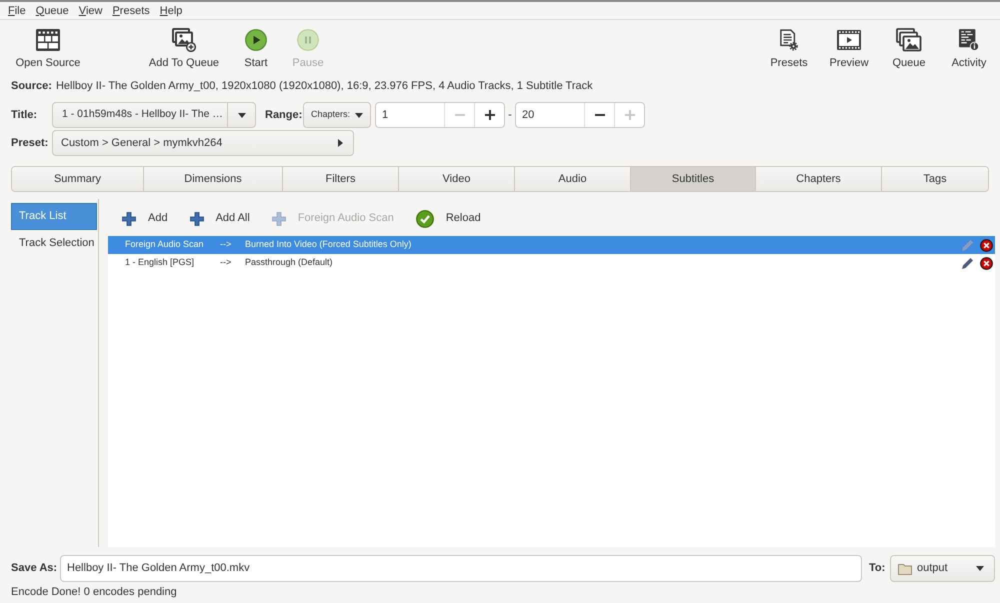 Image resolution: width=1000 pixels, height=603 pixels. What do you see at coordinates (789, 40) in the screenshot?
I see `document-gear-icon` at bounding box center [789, 40].